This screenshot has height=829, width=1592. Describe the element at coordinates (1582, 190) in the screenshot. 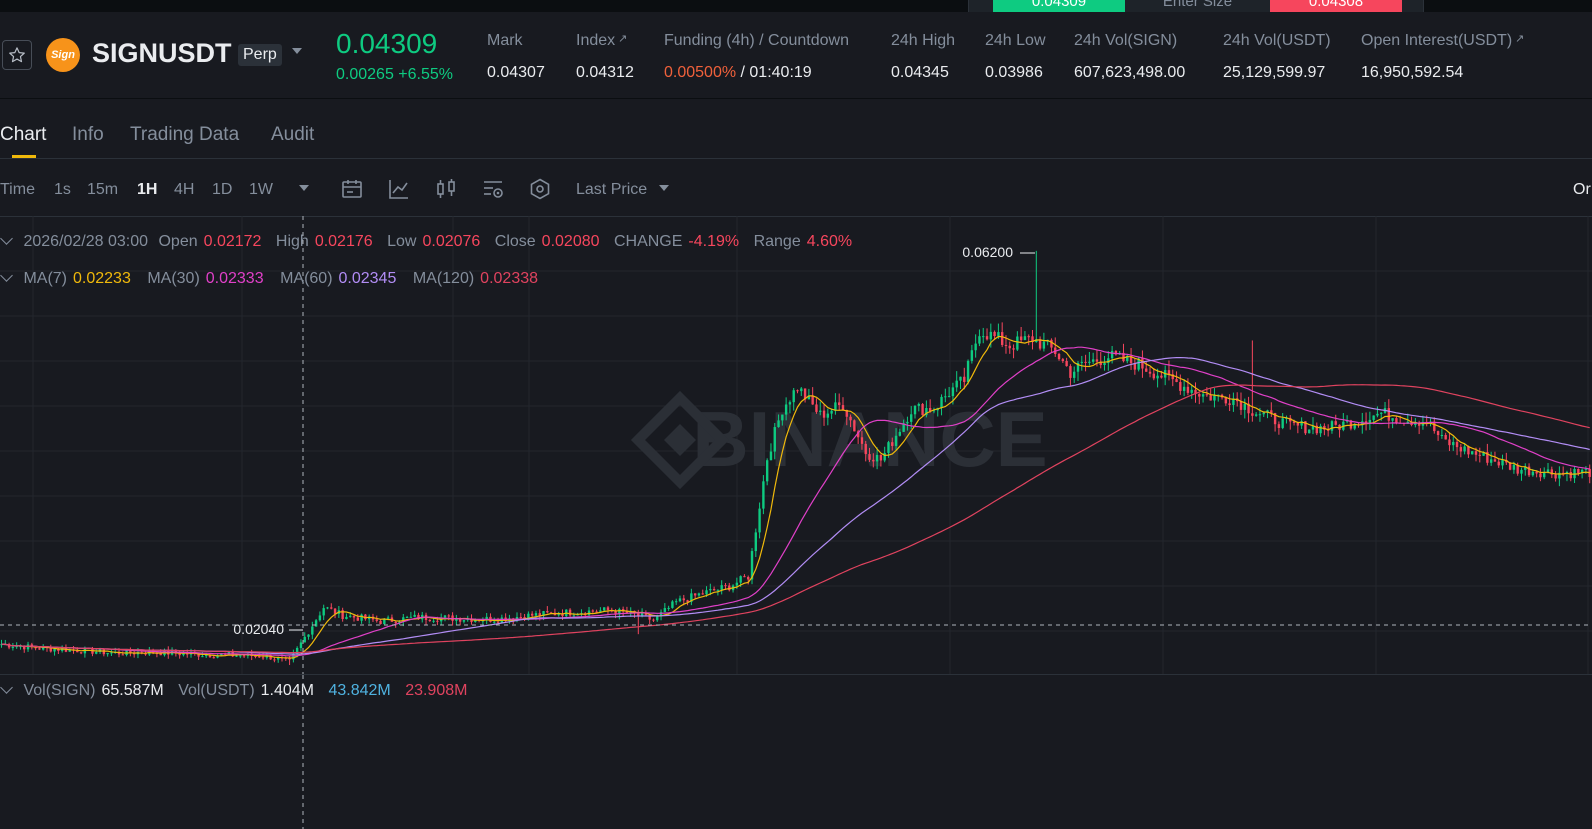

I see `toolbar-right-option: Or` at that location.